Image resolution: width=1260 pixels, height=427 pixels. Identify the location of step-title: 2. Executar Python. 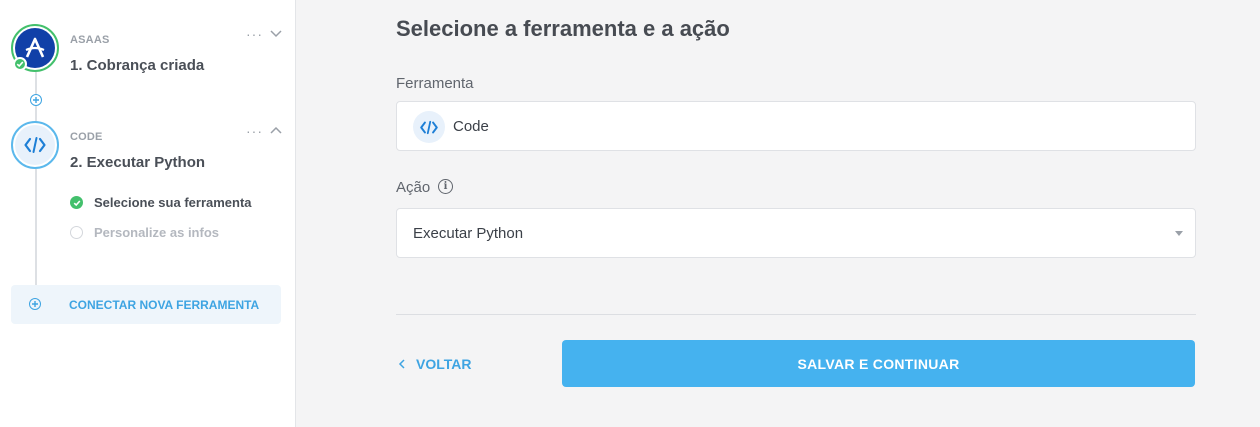
(137, 162).